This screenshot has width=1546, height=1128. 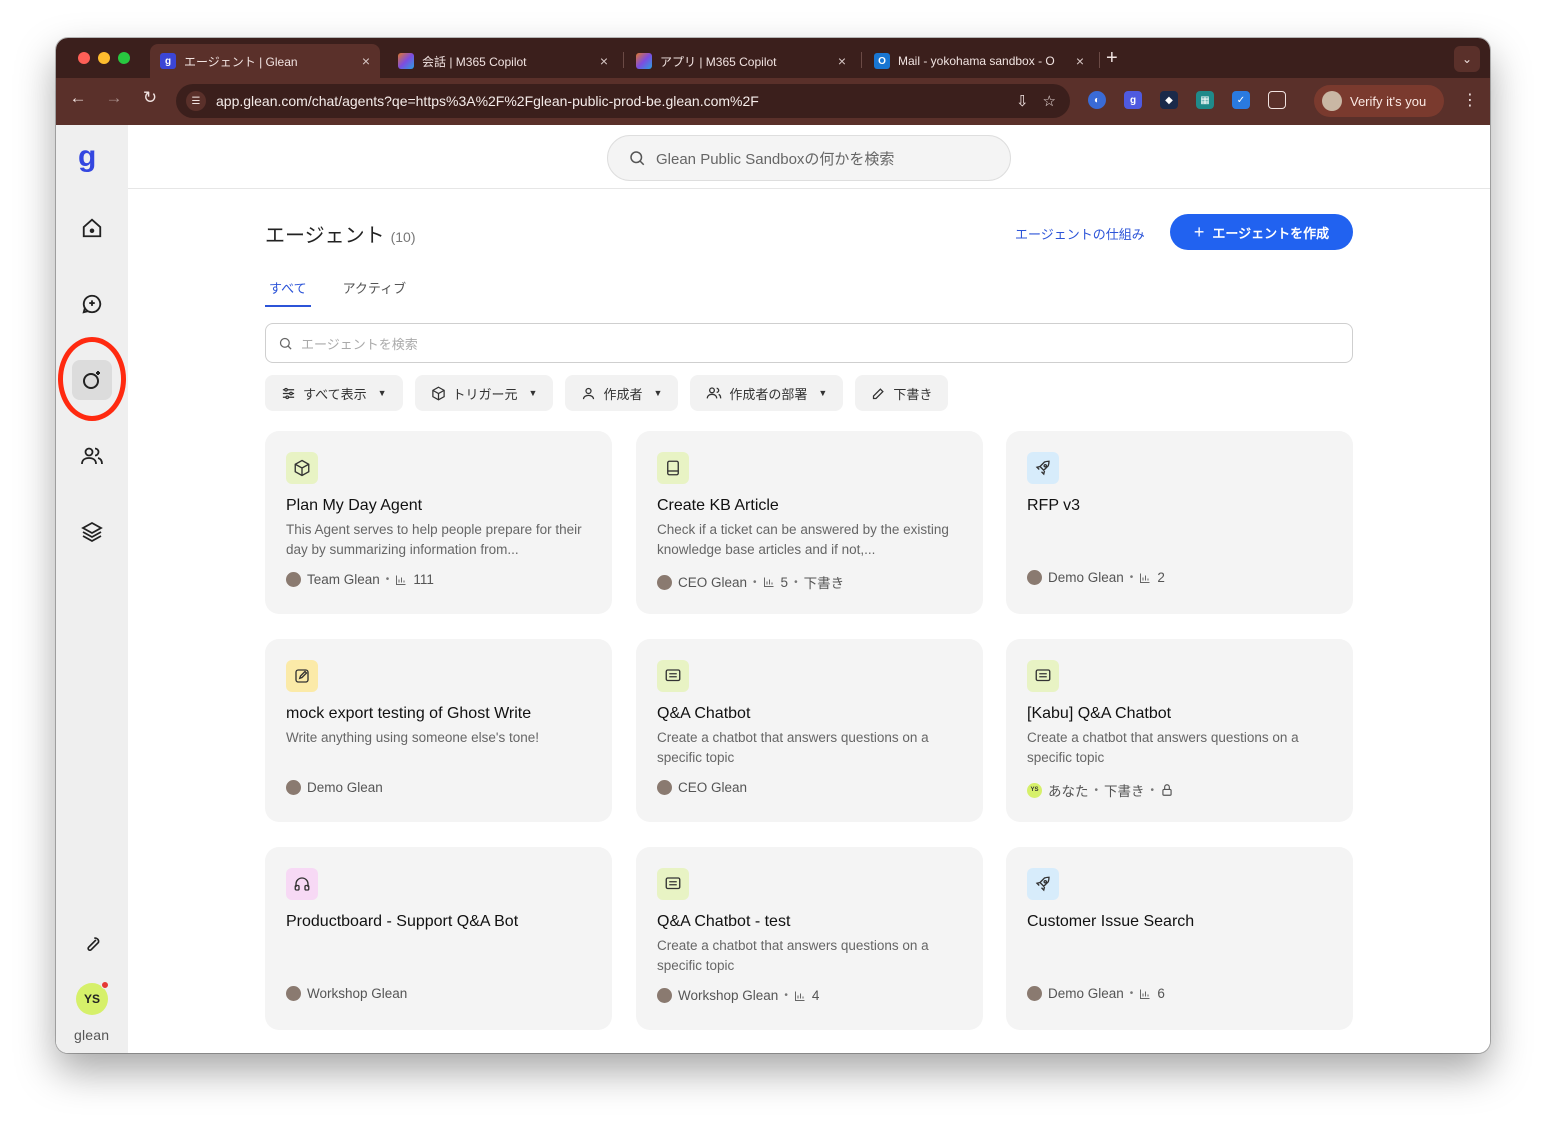 What do you see at coordinates (302, 884) in the screenshot?
I see `headphones-icon` at bounding box center [302, 884].